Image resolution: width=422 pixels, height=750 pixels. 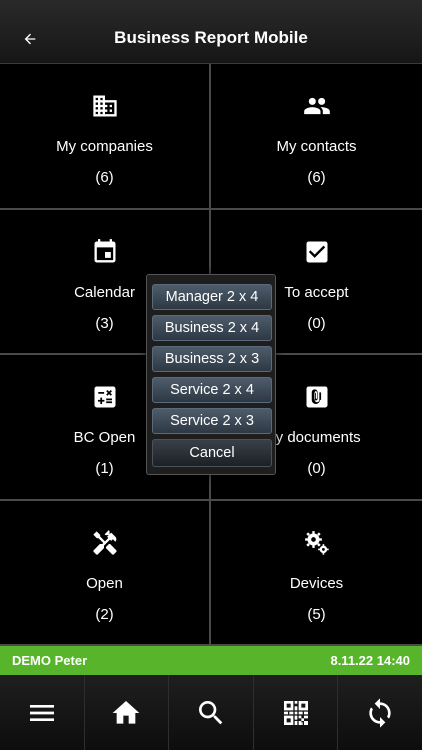 I want to click on tile-label: ly documents, so click(x=316, y=437).